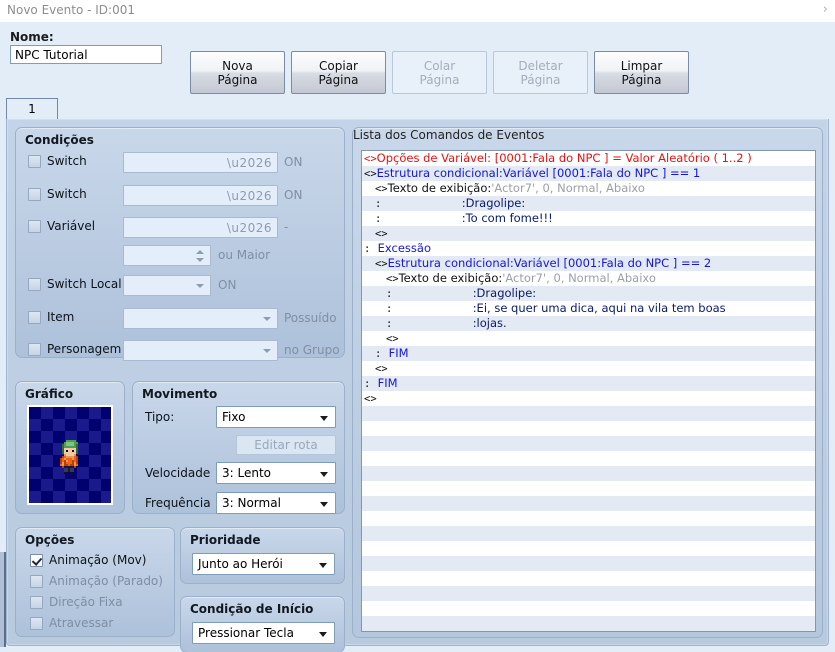 The height and width of the screenshot is (652, 835). Describe the element at coordinates (286, 445) in the screenshot. I see `edit-route-button: Editar rota` at that location.